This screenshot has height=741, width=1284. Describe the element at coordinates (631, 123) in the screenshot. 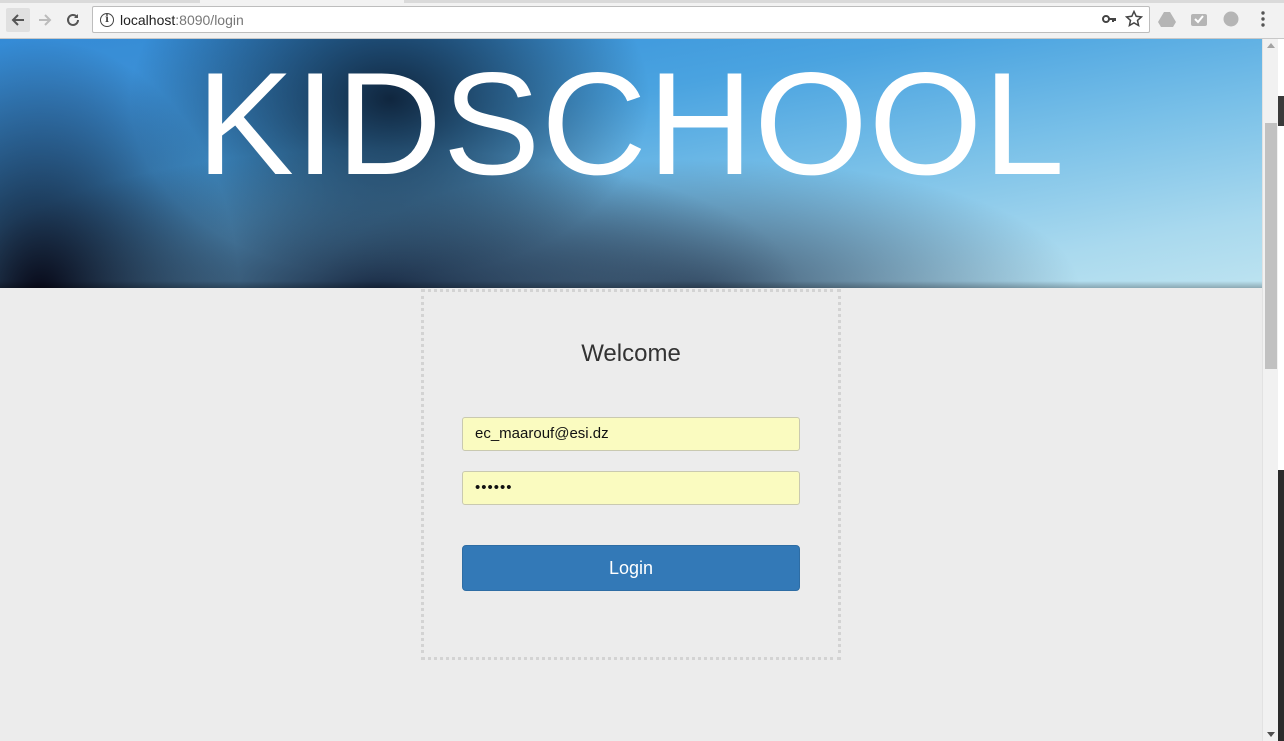

I see `brand-title: KIDSCHOOL` at that location.